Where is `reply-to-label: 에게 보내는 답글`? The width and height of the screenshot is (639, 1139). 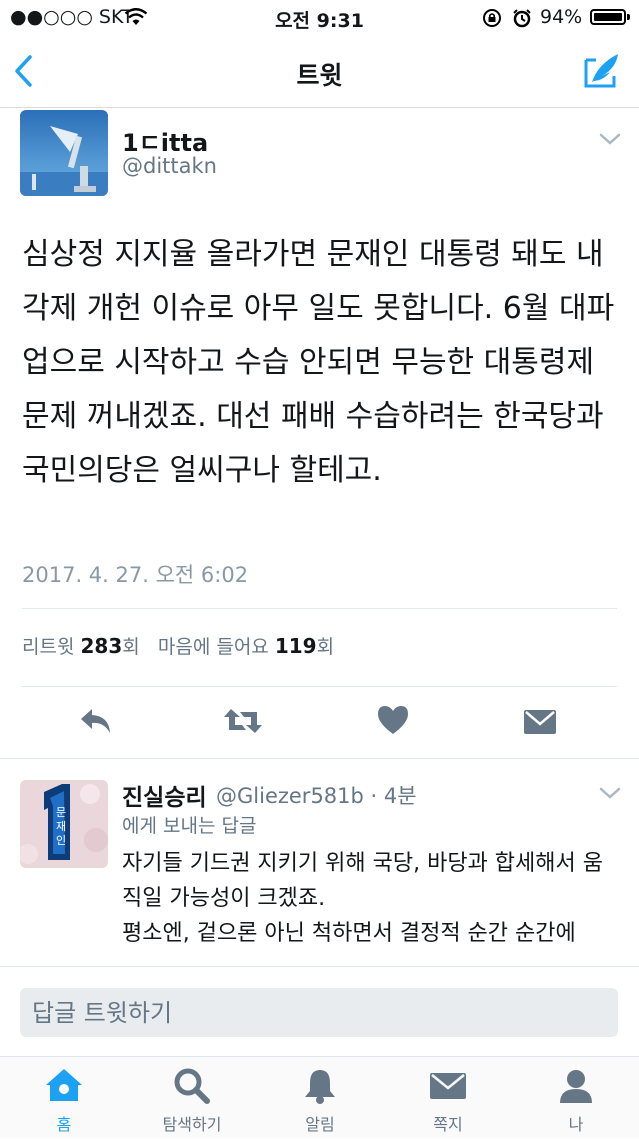 reply-to-label: 에게 보내는 답글 is located at coordinates (189, 826).